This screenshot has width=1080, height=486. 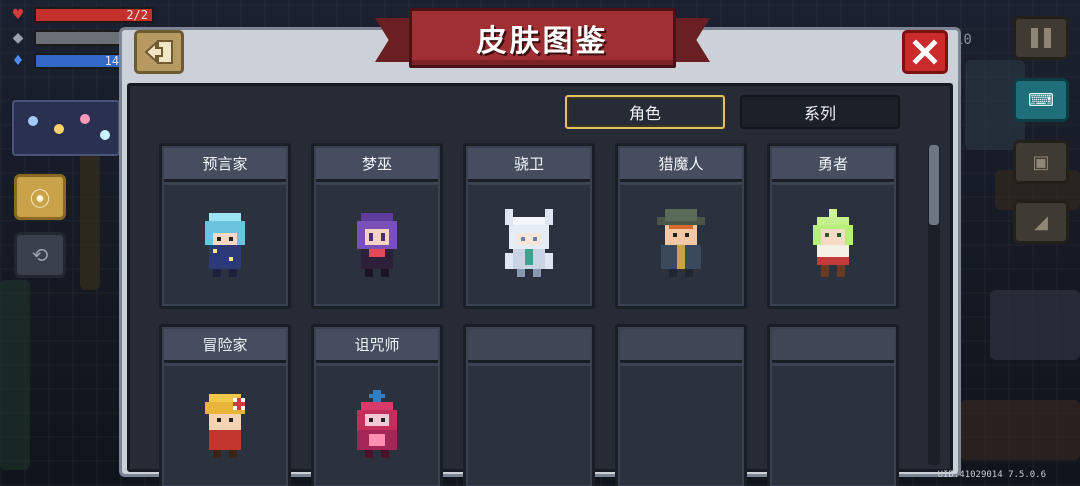 I want to click on location-pin-icon: ⦿, so click(x=40, y=198).